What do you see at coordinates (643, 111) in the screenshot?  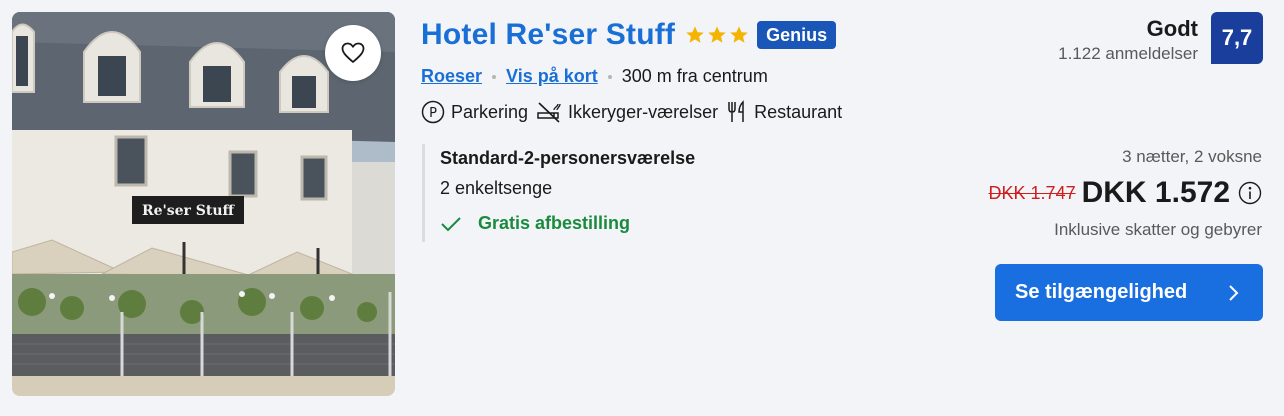 I see `amenity-label: Ikkeryger-værelser` at bounding box center [643, 111].